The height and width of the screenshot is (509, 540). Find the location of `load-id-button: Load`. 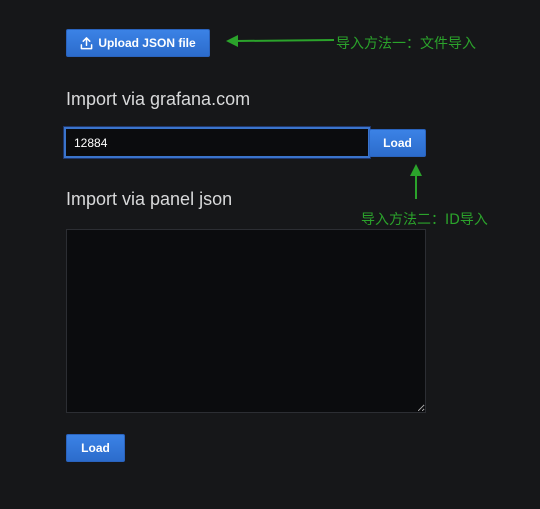

load-id-button: Load is located at coordinates (397, 143).